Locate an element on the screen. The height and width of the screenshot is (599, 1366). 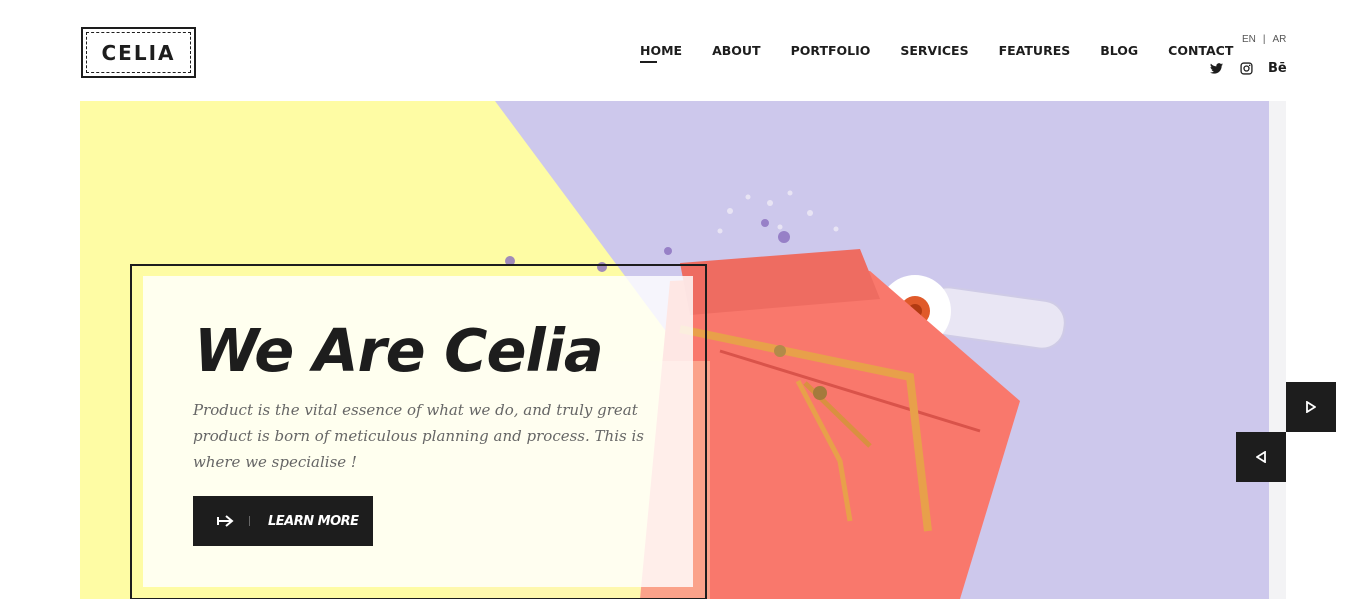
arrow-right-icon is located at coordinates (226, 521).